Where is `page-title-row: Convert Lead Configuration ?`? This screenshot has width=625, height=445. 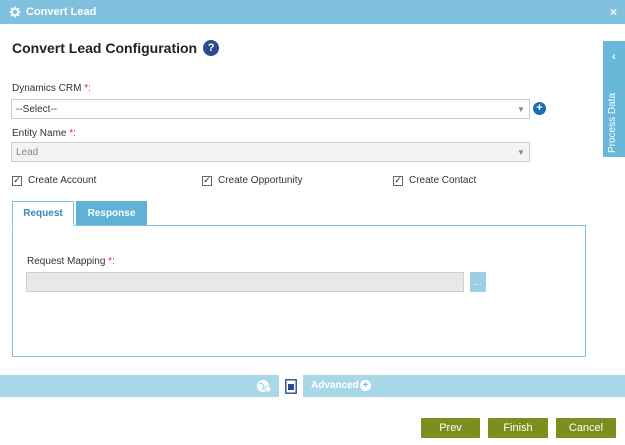
page-title-row: Convert Lead Configuration ? is located at coordinates (116, 48).